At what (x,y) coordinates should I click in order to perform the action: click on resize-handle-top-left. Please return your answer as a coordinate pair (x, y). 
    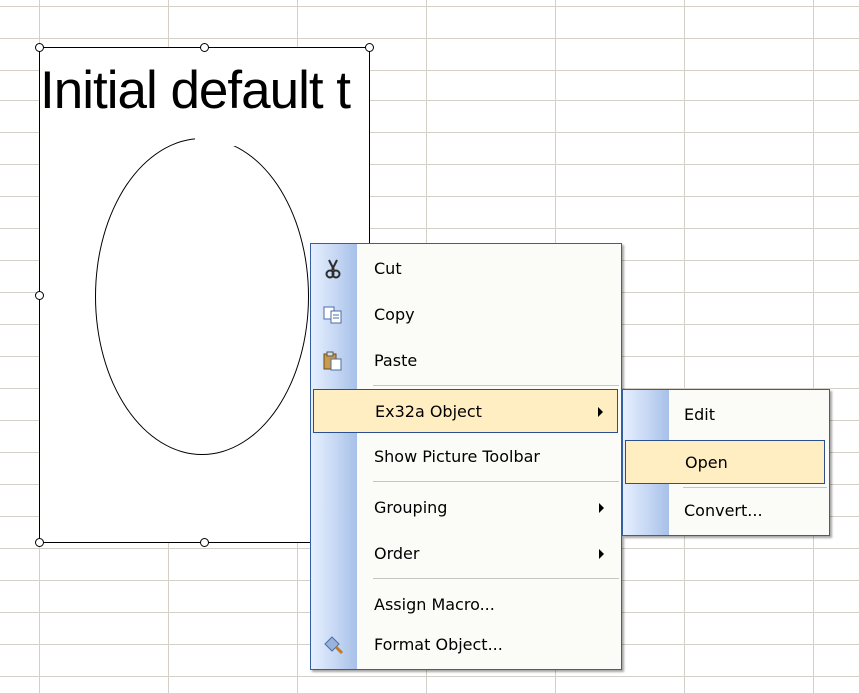
    Looking at the image, I should click on (39, 47).